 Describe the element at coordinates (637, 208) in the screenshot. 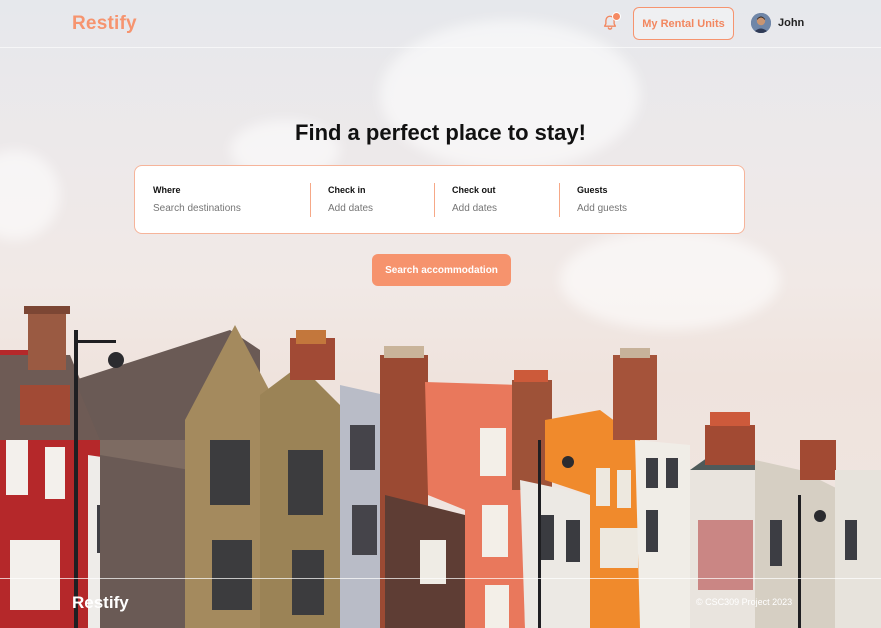

I see `guests-input` at that location.